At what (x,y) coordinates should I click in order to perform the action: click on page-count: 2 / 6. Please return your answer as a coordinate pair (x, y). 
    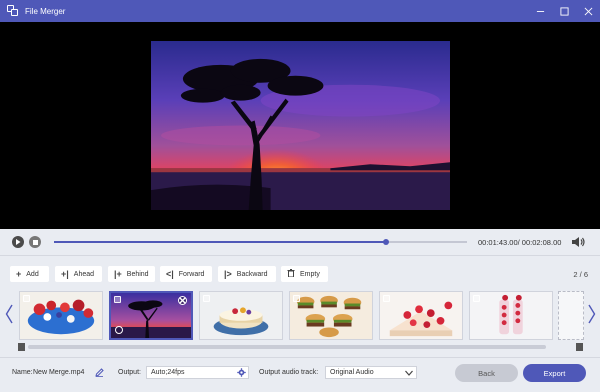
    Looking at the image, I should click on (580, 274).